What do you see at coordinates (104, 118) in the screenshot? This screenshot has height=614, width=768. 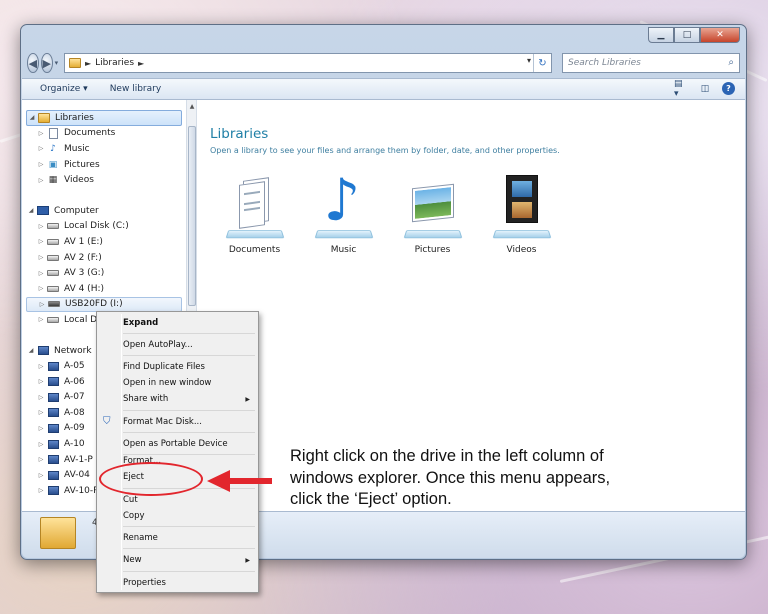 I see `nav-item-libraries: ◢ Libraries` at bounding box center [104, 118].